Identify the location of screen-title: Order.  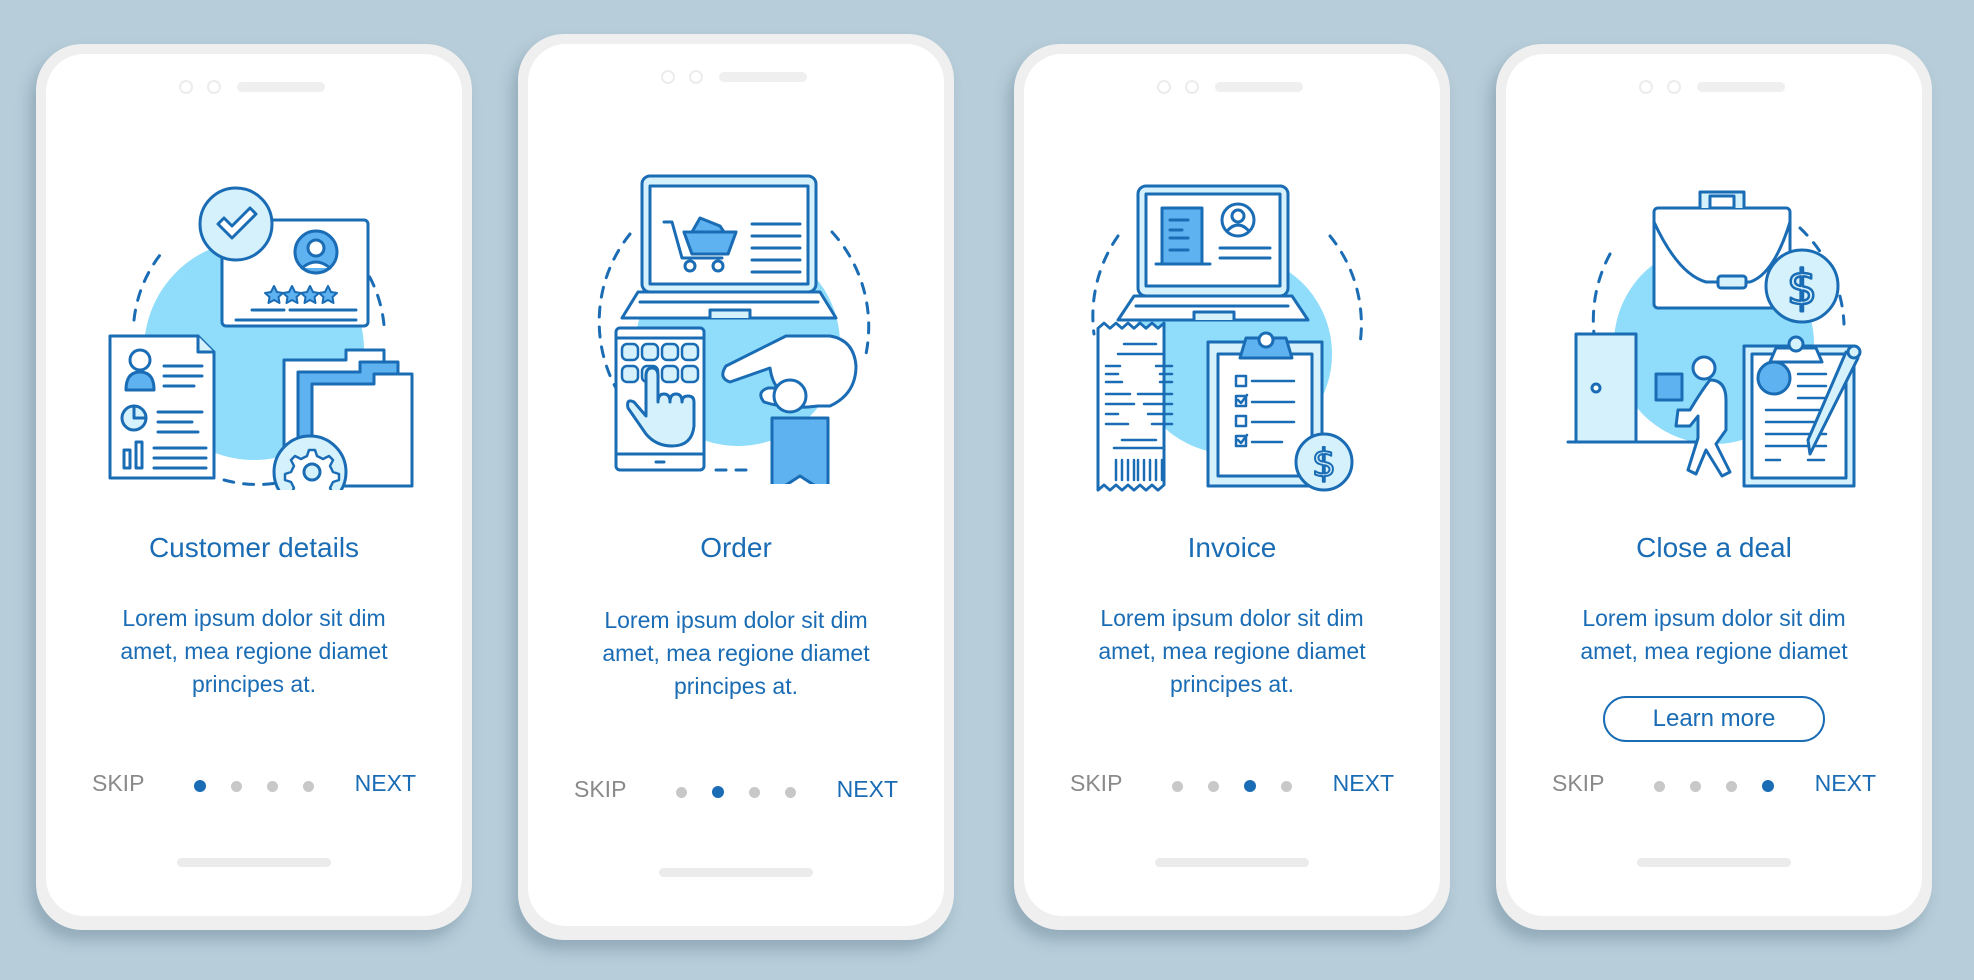
(736, 547).